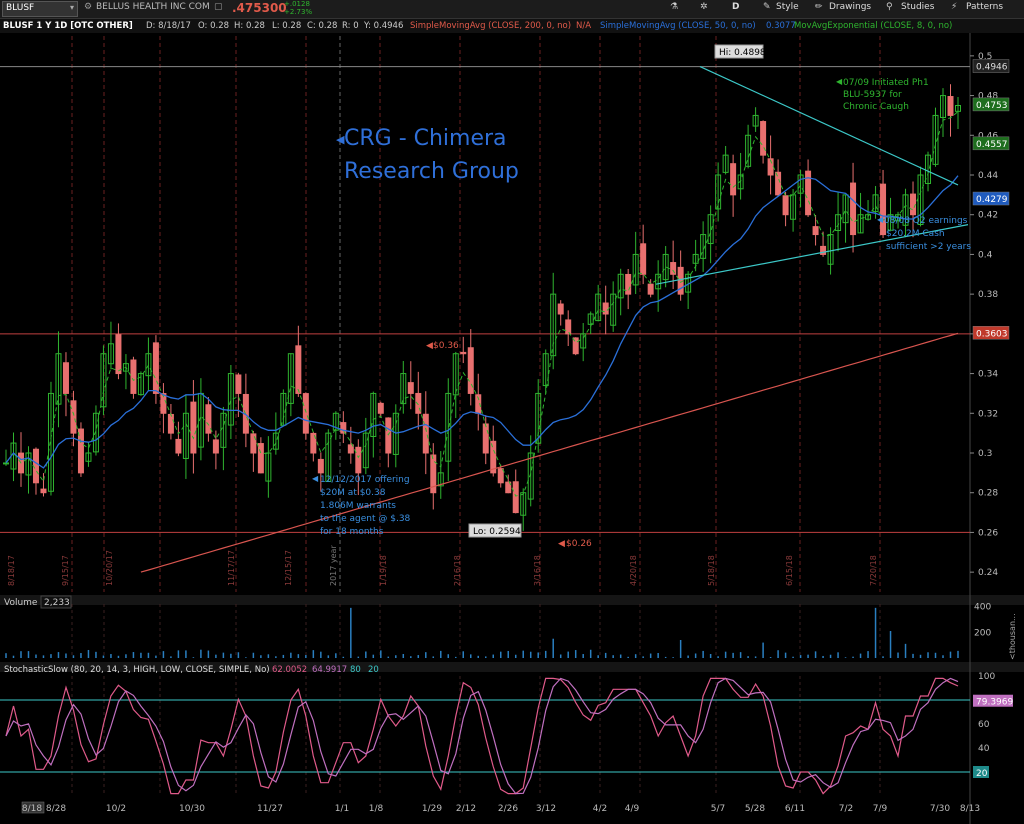 The height and width of the screenshot is (824, 1024). What do you see at coordinates (718, 809) in the screenshot?
I see `date-tick-label: 5/7` at bounding box center [718, 809].